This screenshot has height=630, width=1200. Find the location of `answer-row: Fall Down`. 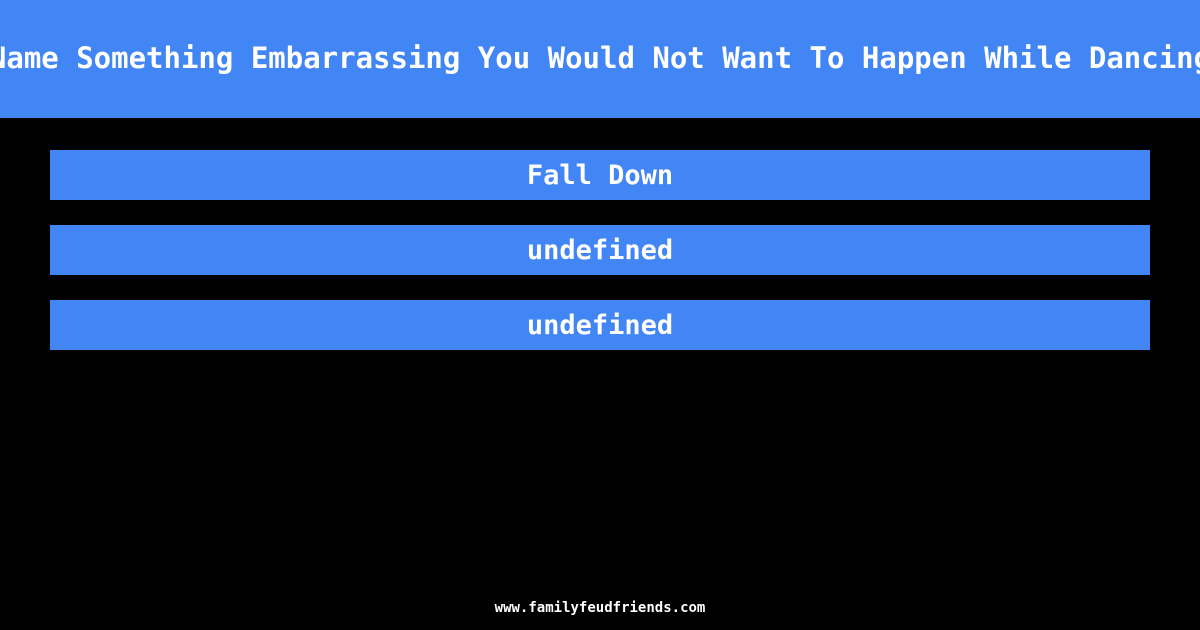

answer-row: Fall Down is located at coordinates (600, 175).